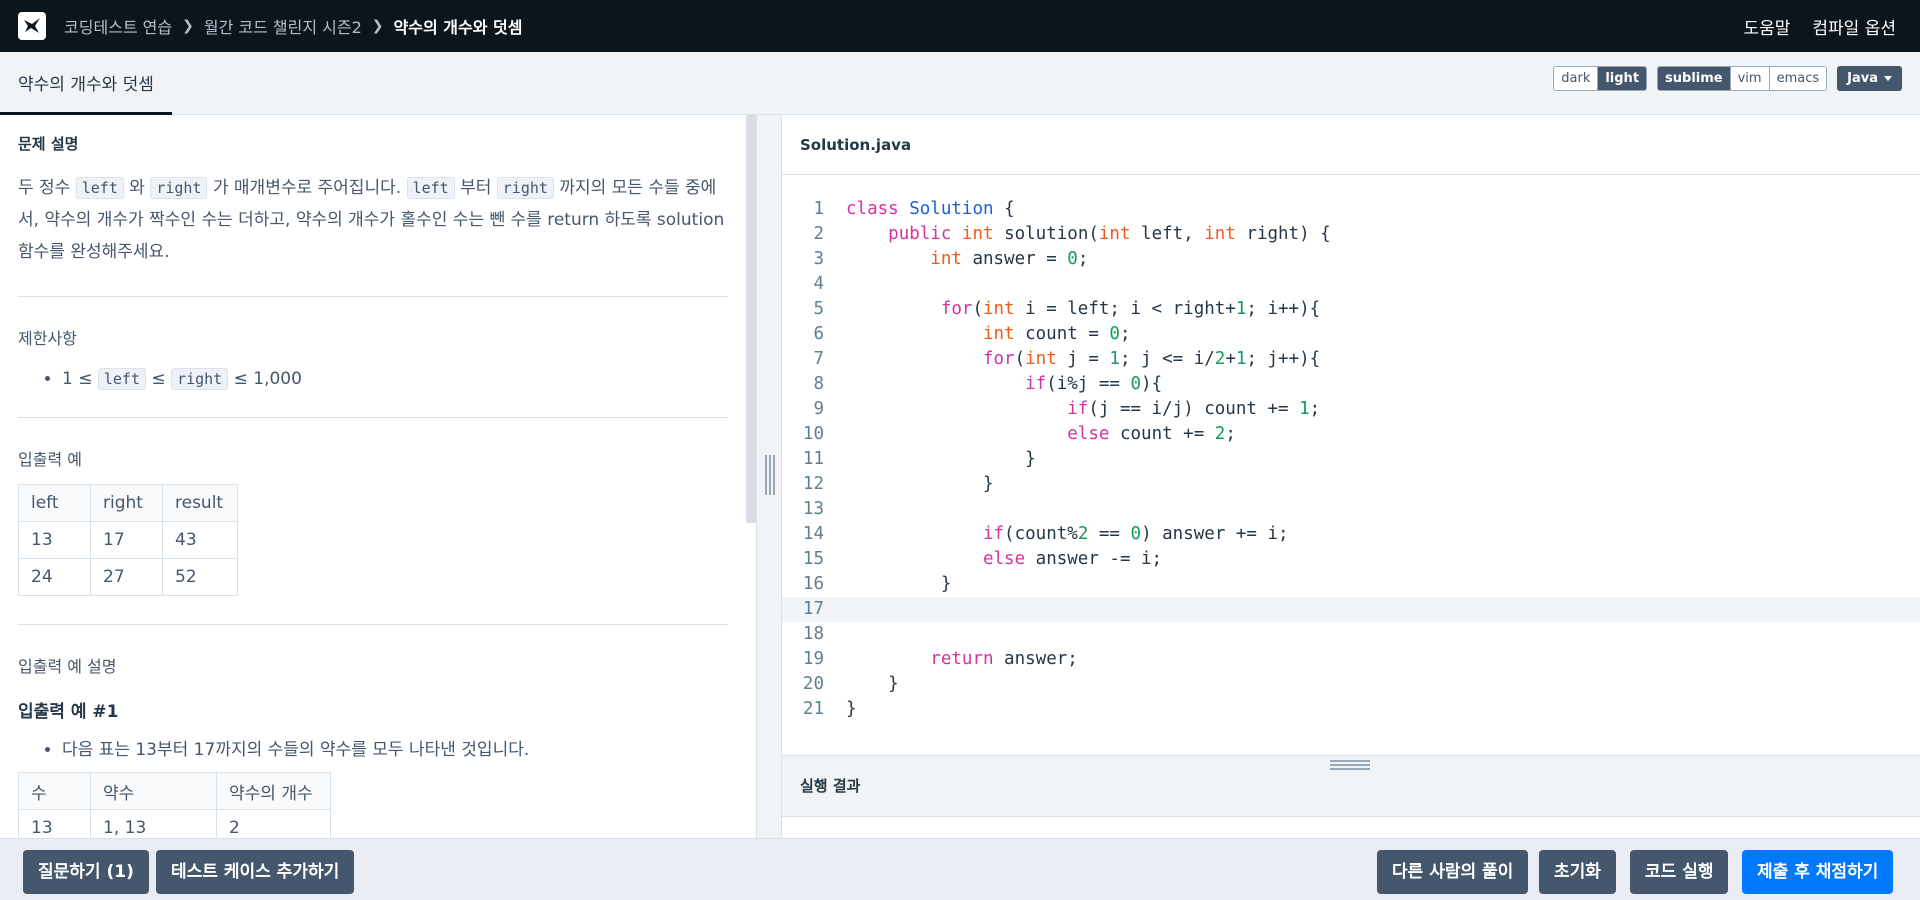 The height and width of the screenshot is (900, 1920). I want to click on code-line-active: 17, so click(1351, 609).